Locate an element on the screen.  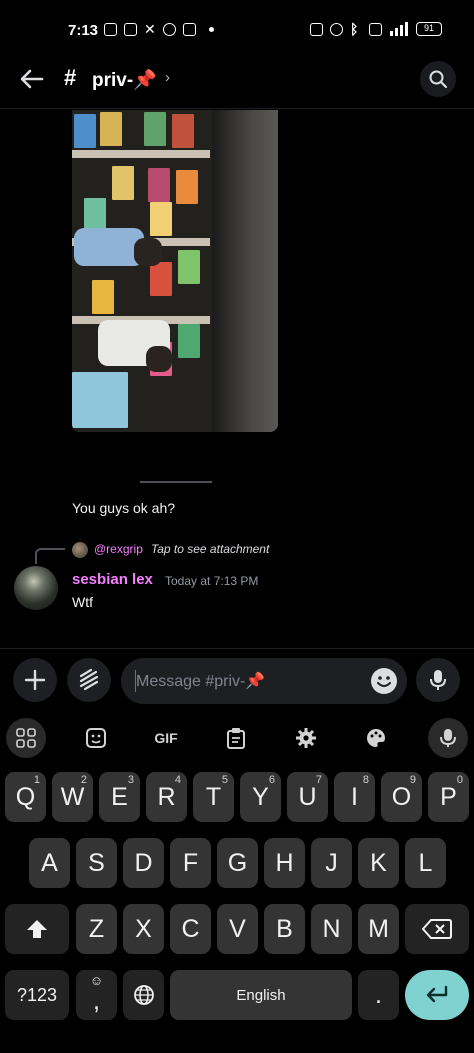
enter-key is located at coordinates (437, 995).